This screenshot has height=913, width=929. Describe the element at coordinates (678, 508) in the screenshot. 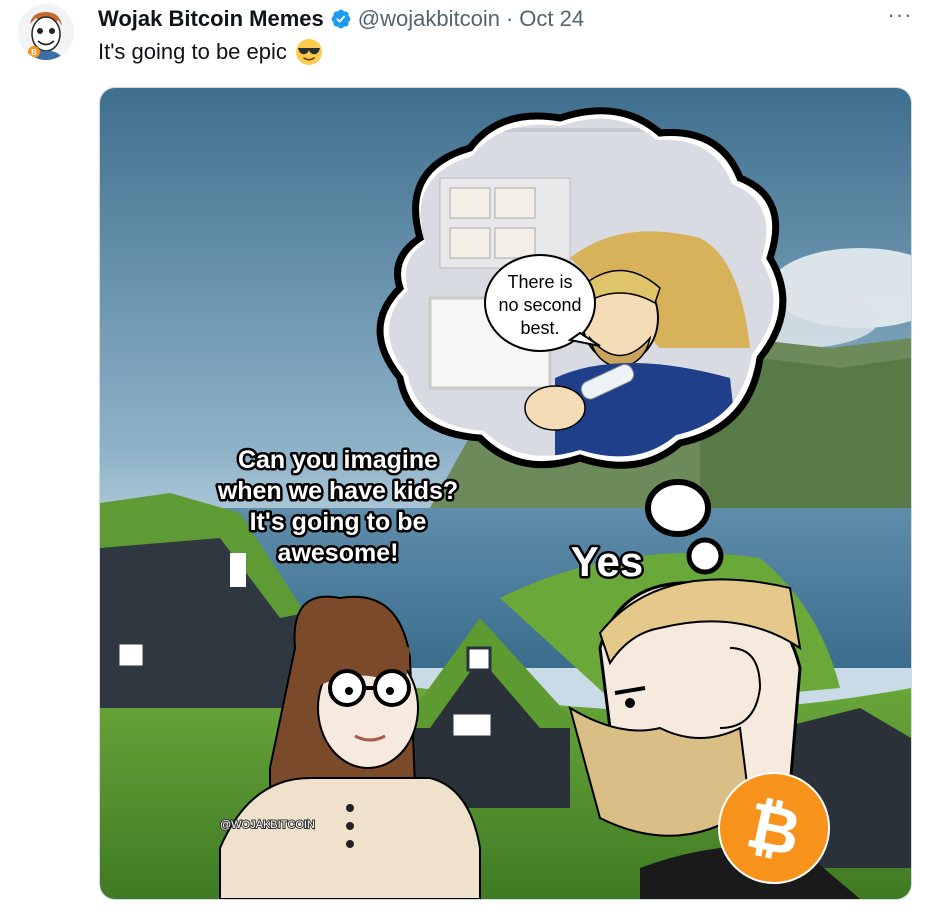

I see `thought-circle-medium` at that location.